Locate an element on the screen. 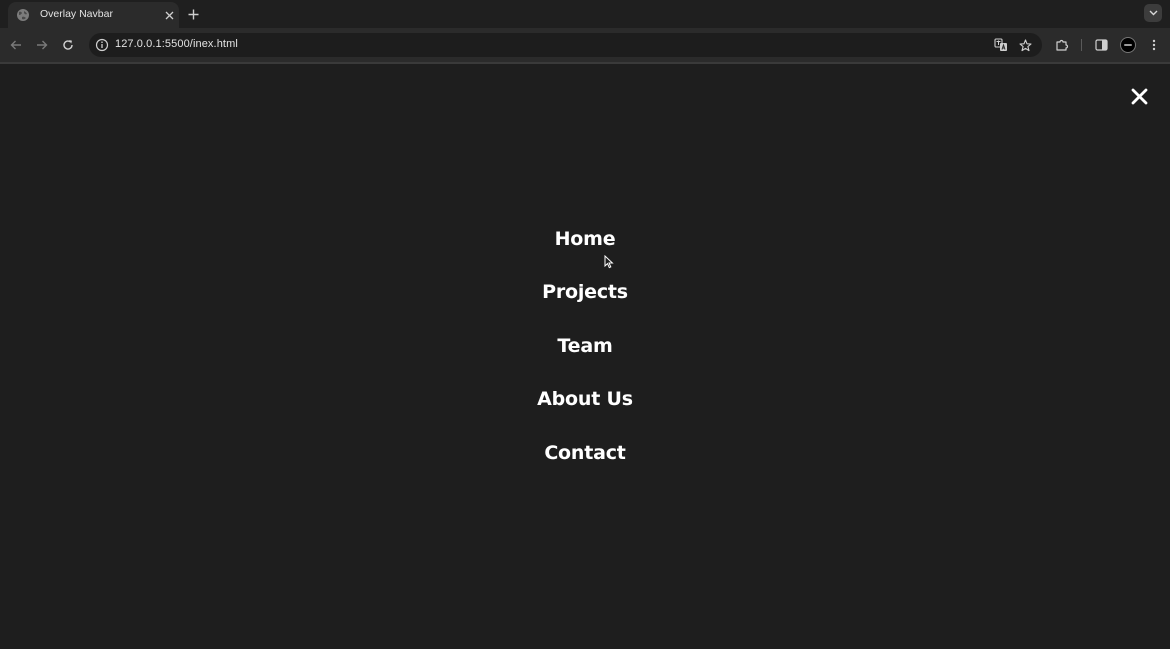 The image size is (1170, 649). nav-link-team: Team is located at coordinates (584, 347).